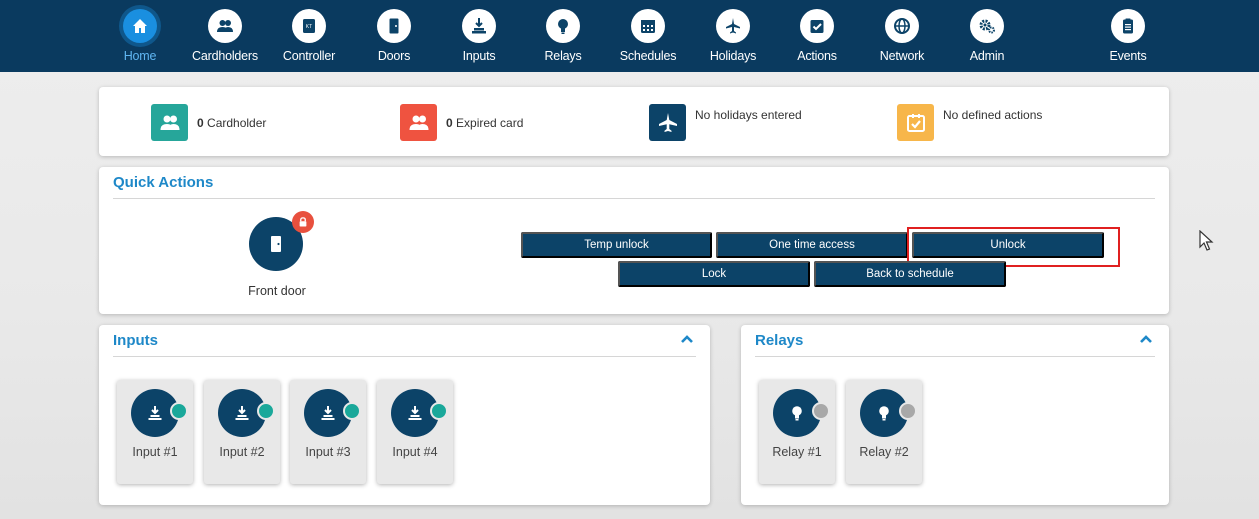  I want to click on clipboard-icon, so click(1128, 26).